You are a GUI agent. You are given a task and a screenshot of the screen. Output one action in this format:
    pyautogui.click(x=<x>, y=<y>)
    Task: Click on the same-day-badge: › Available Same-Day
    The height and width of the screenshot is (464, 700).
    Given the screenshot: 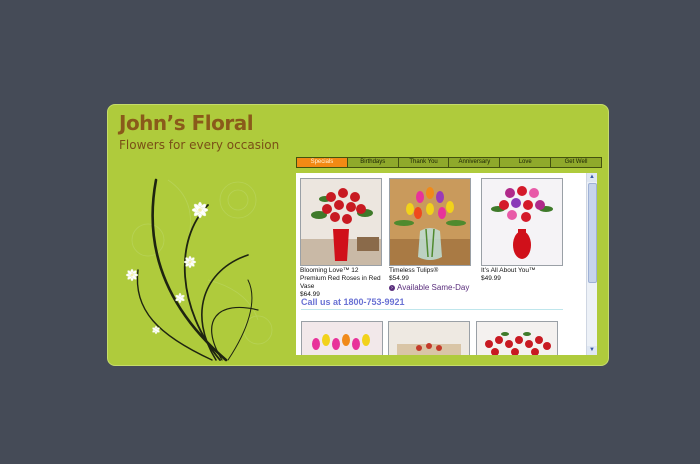 What is the action you would take?
    pyautogui.click(x=429, y=287)
    